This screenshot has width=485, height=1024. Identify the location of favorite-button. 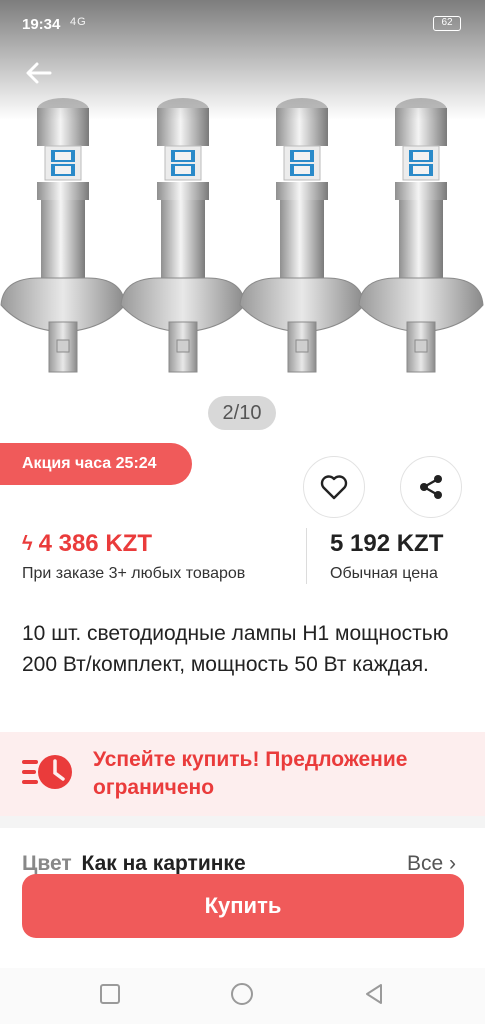
(334, 487).